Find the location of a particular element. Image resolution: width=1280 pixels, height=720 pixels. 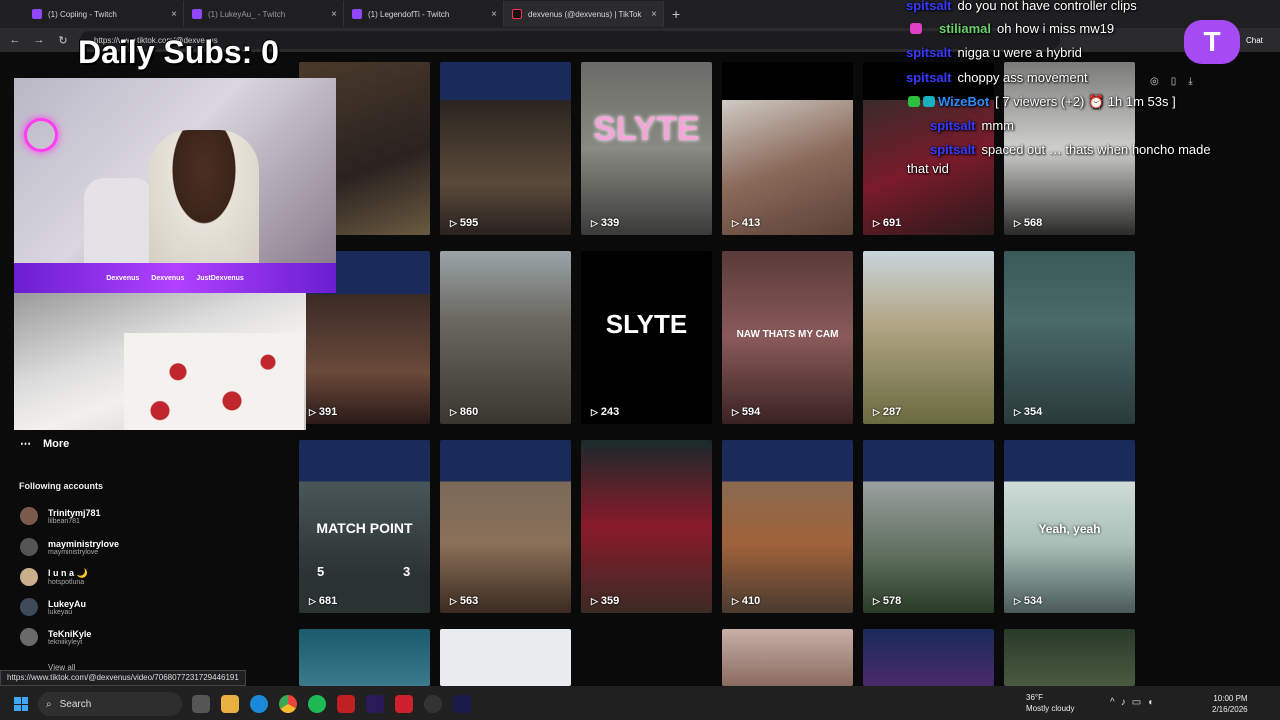

compass-icon: ◎ is located at coordinates (1154, 81).